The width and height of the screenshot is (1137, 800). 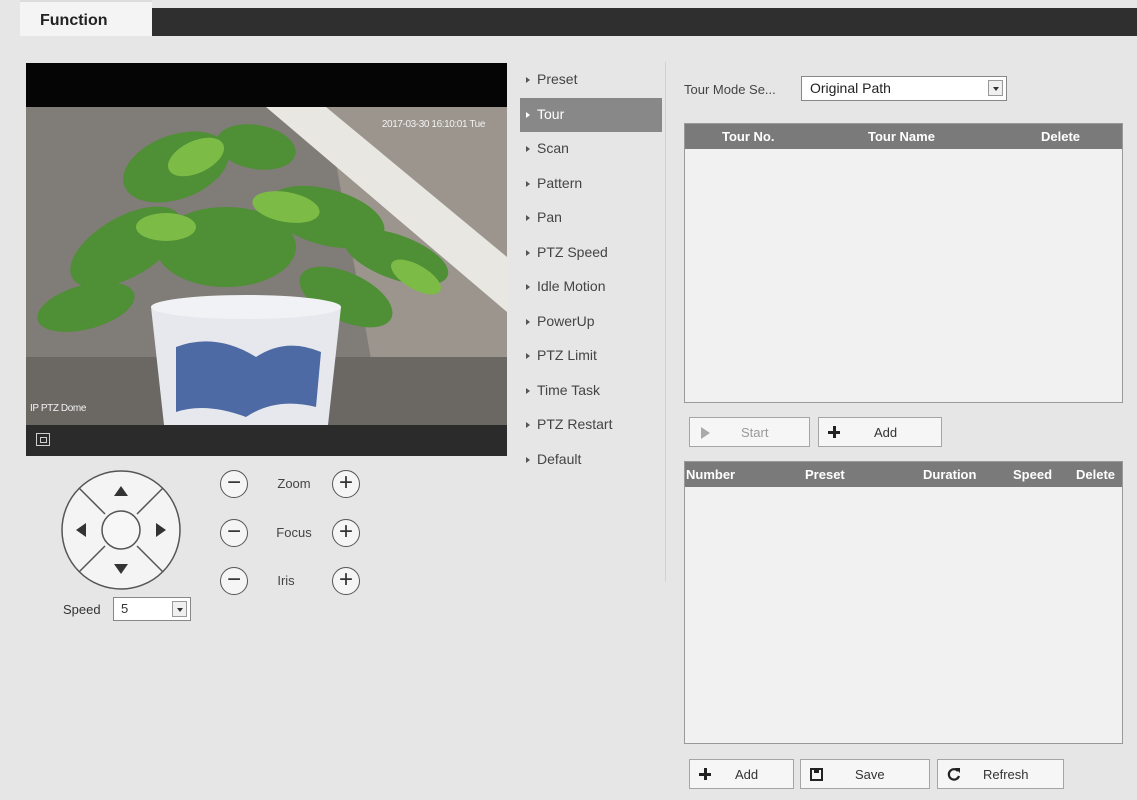 I want to click on menu-item-label: PowerUp, so click(x=566, y=320).